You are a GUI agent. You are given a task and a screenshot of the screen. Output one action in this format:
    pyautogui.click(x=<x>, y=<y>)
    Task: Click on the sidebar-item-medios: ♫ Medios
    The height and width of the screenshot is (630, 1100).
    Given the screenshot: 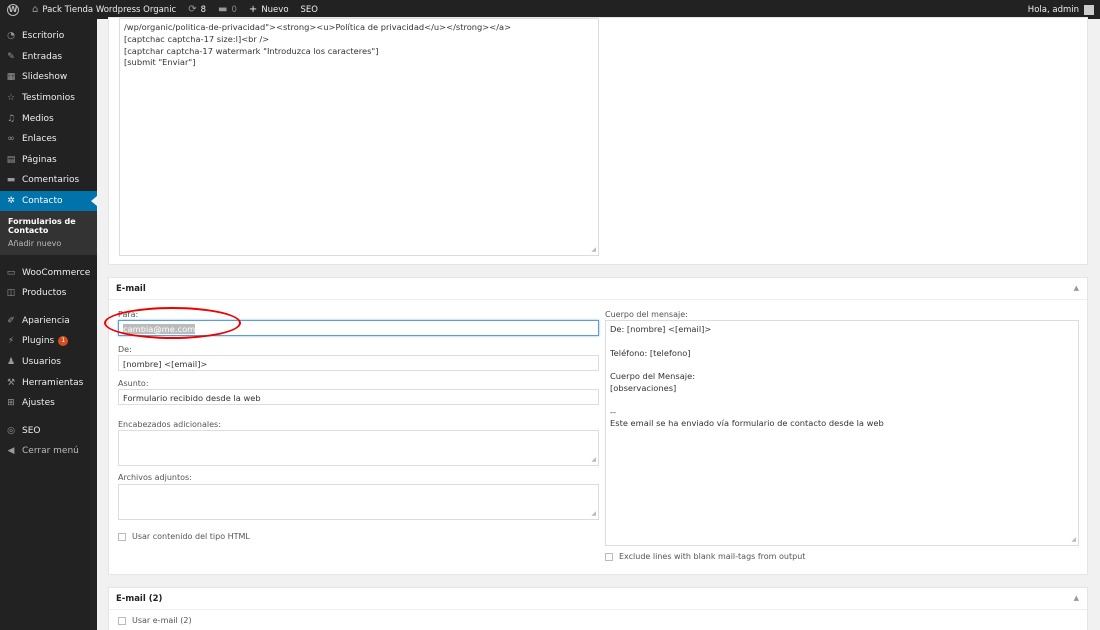 What is the action you would take?
    pyautogui.click(x=48, y=118)
    